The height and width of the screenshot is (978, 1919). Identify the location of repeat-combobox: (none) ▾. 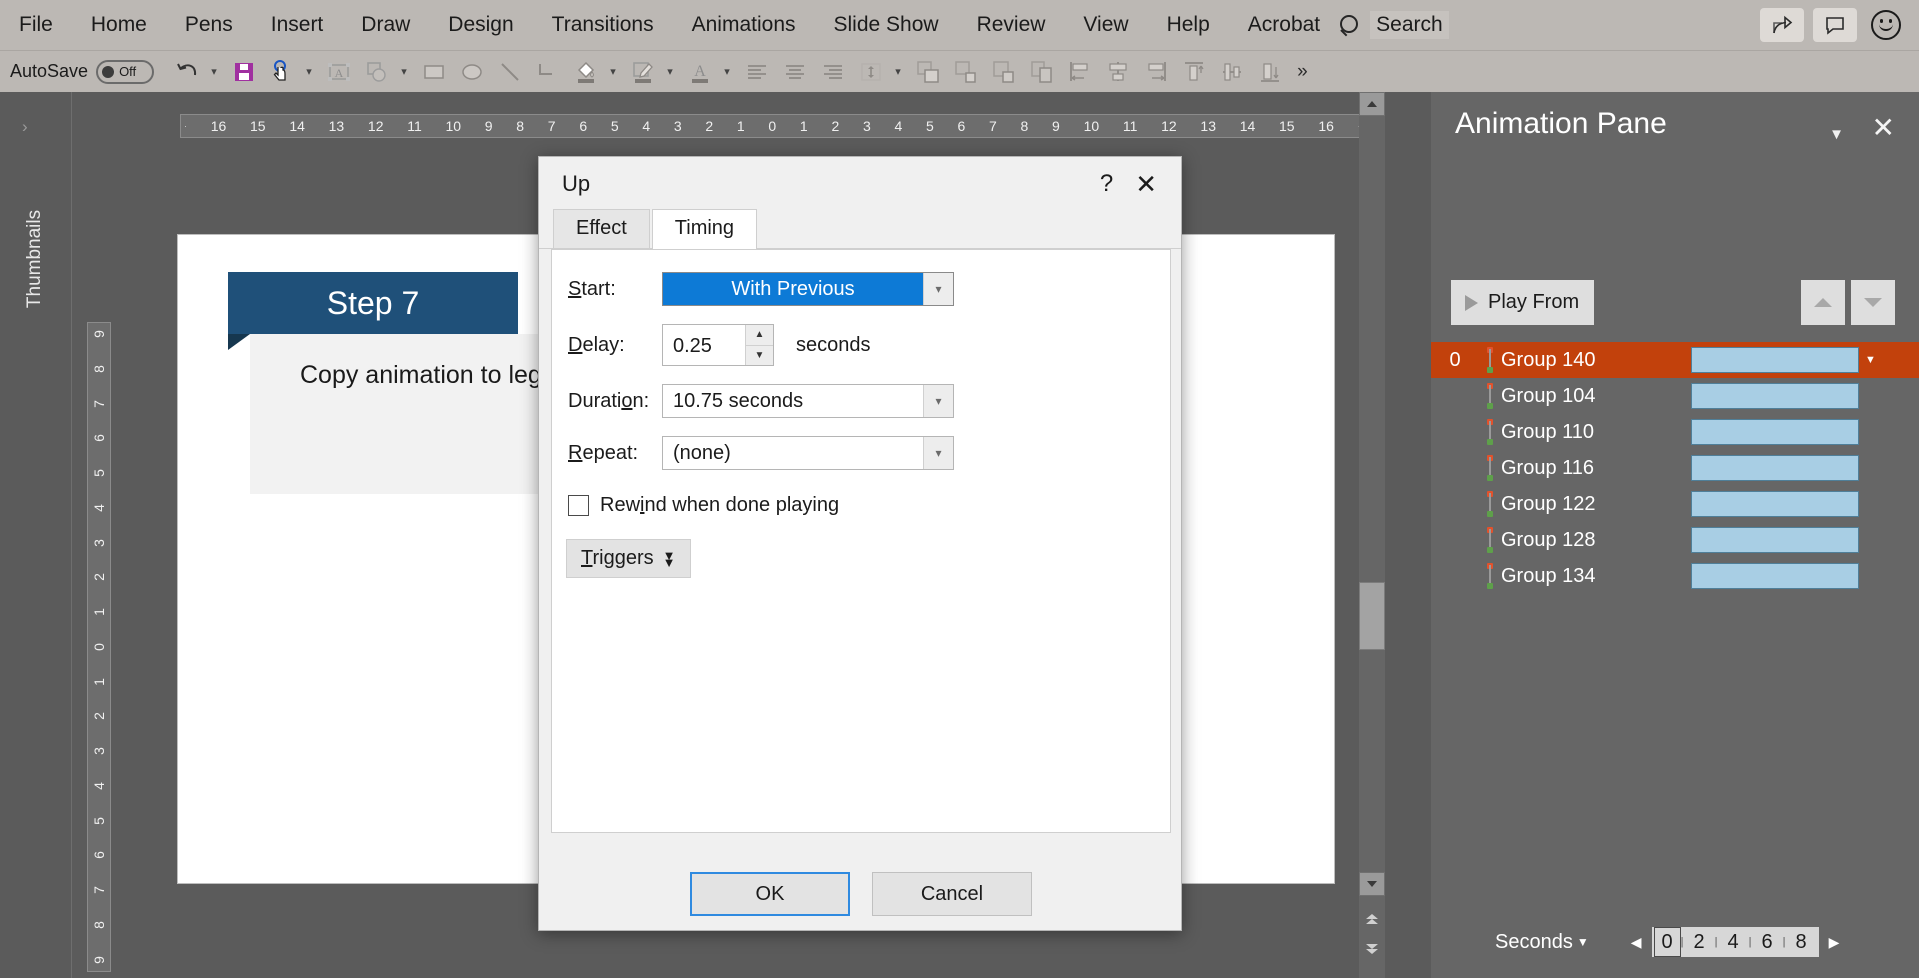
(808, 453).